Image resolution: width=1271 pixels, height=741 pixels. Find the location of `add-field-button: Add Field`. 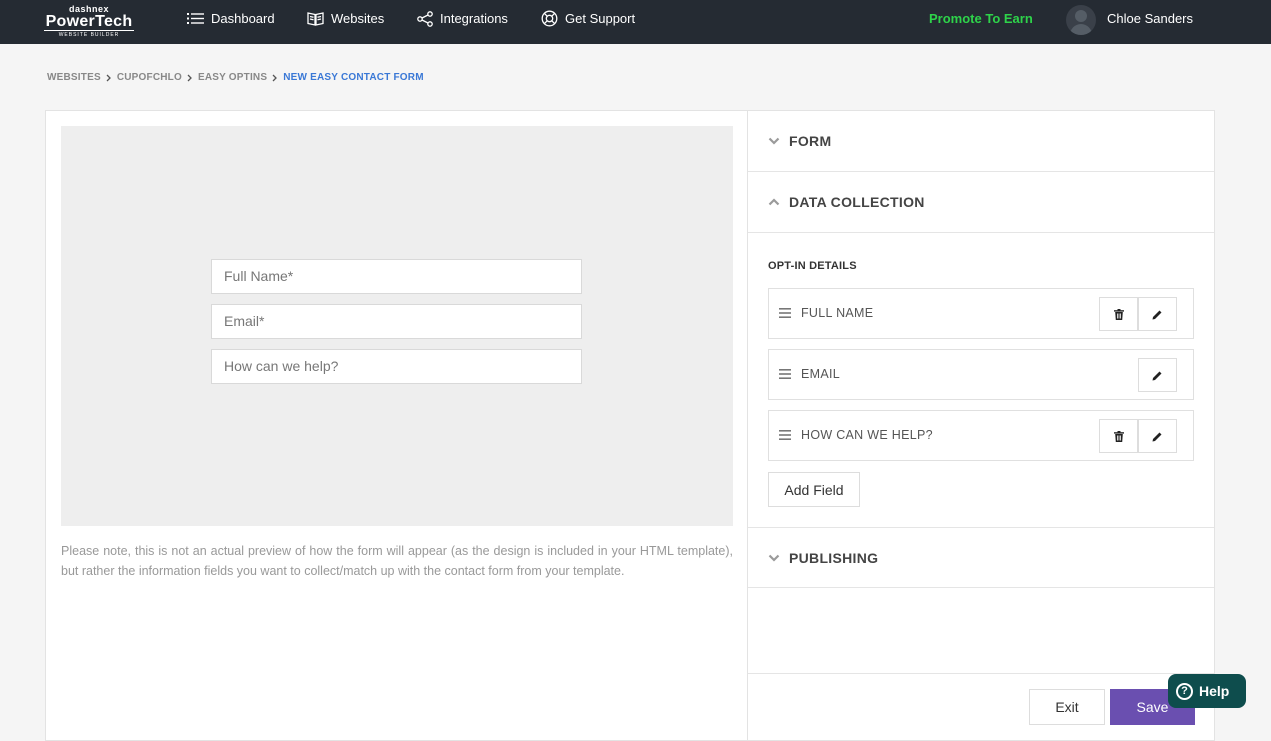

add-field-button: Add Field is located at coordinates (814, 489).